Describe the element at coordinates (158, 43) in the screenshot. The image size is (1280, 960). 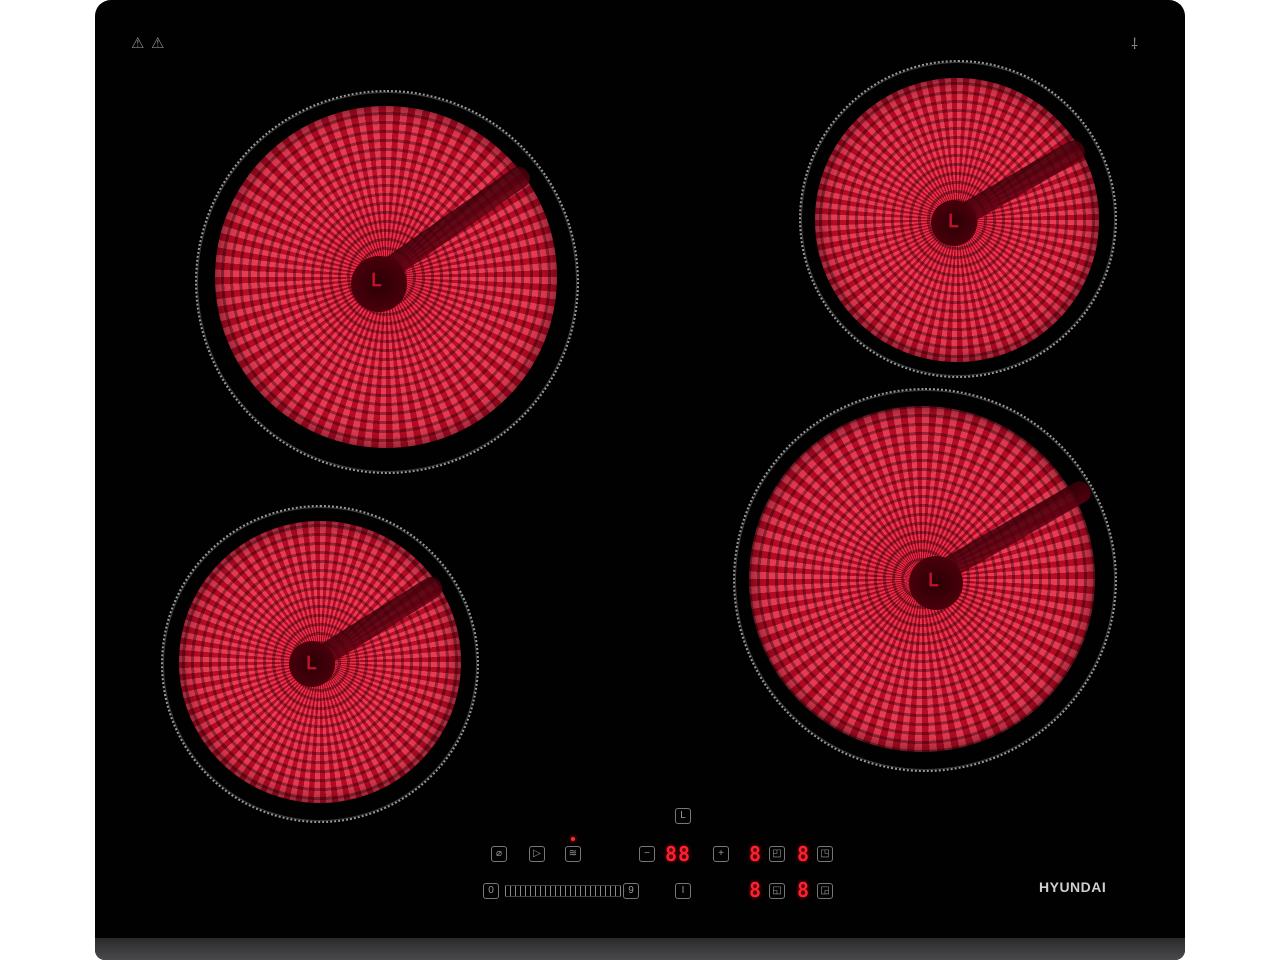
I see `caution-warning-icon: ⚠` at that location.